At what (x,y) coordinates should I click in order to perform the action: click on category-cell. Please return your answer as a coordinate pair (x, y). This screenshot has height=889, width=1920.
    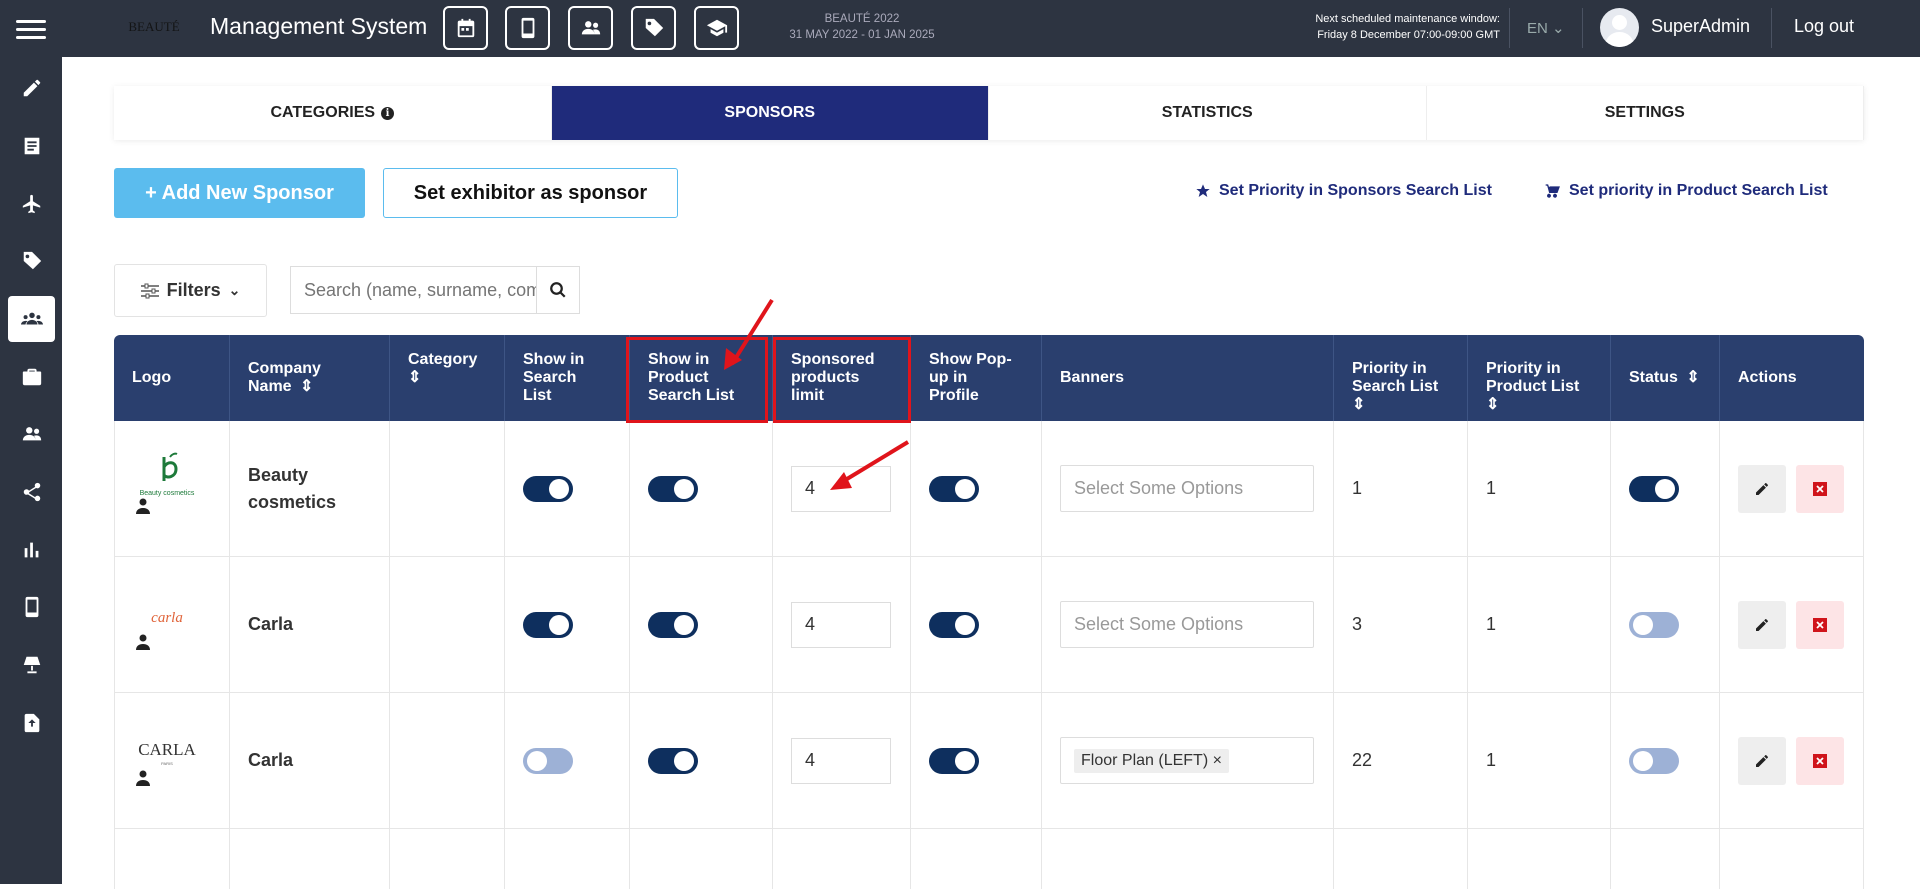
    Looking at the image, I should click on (447, 488).